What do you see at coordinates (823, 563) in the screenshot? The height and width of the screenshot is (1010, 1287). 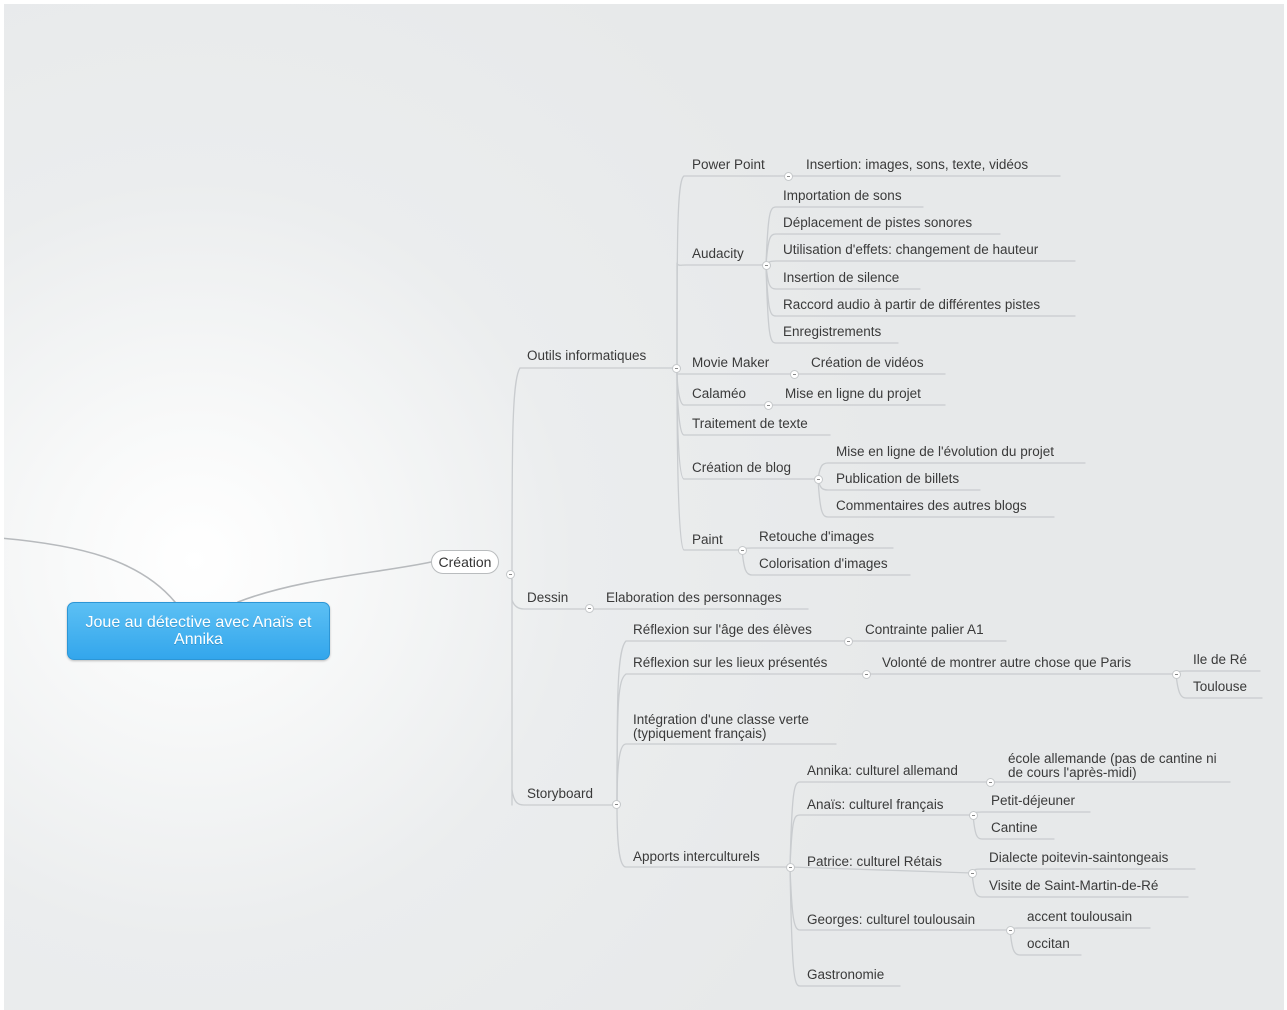 I see `topic-paint-item: Colorisation d'images` at bounding box center [823, 563].